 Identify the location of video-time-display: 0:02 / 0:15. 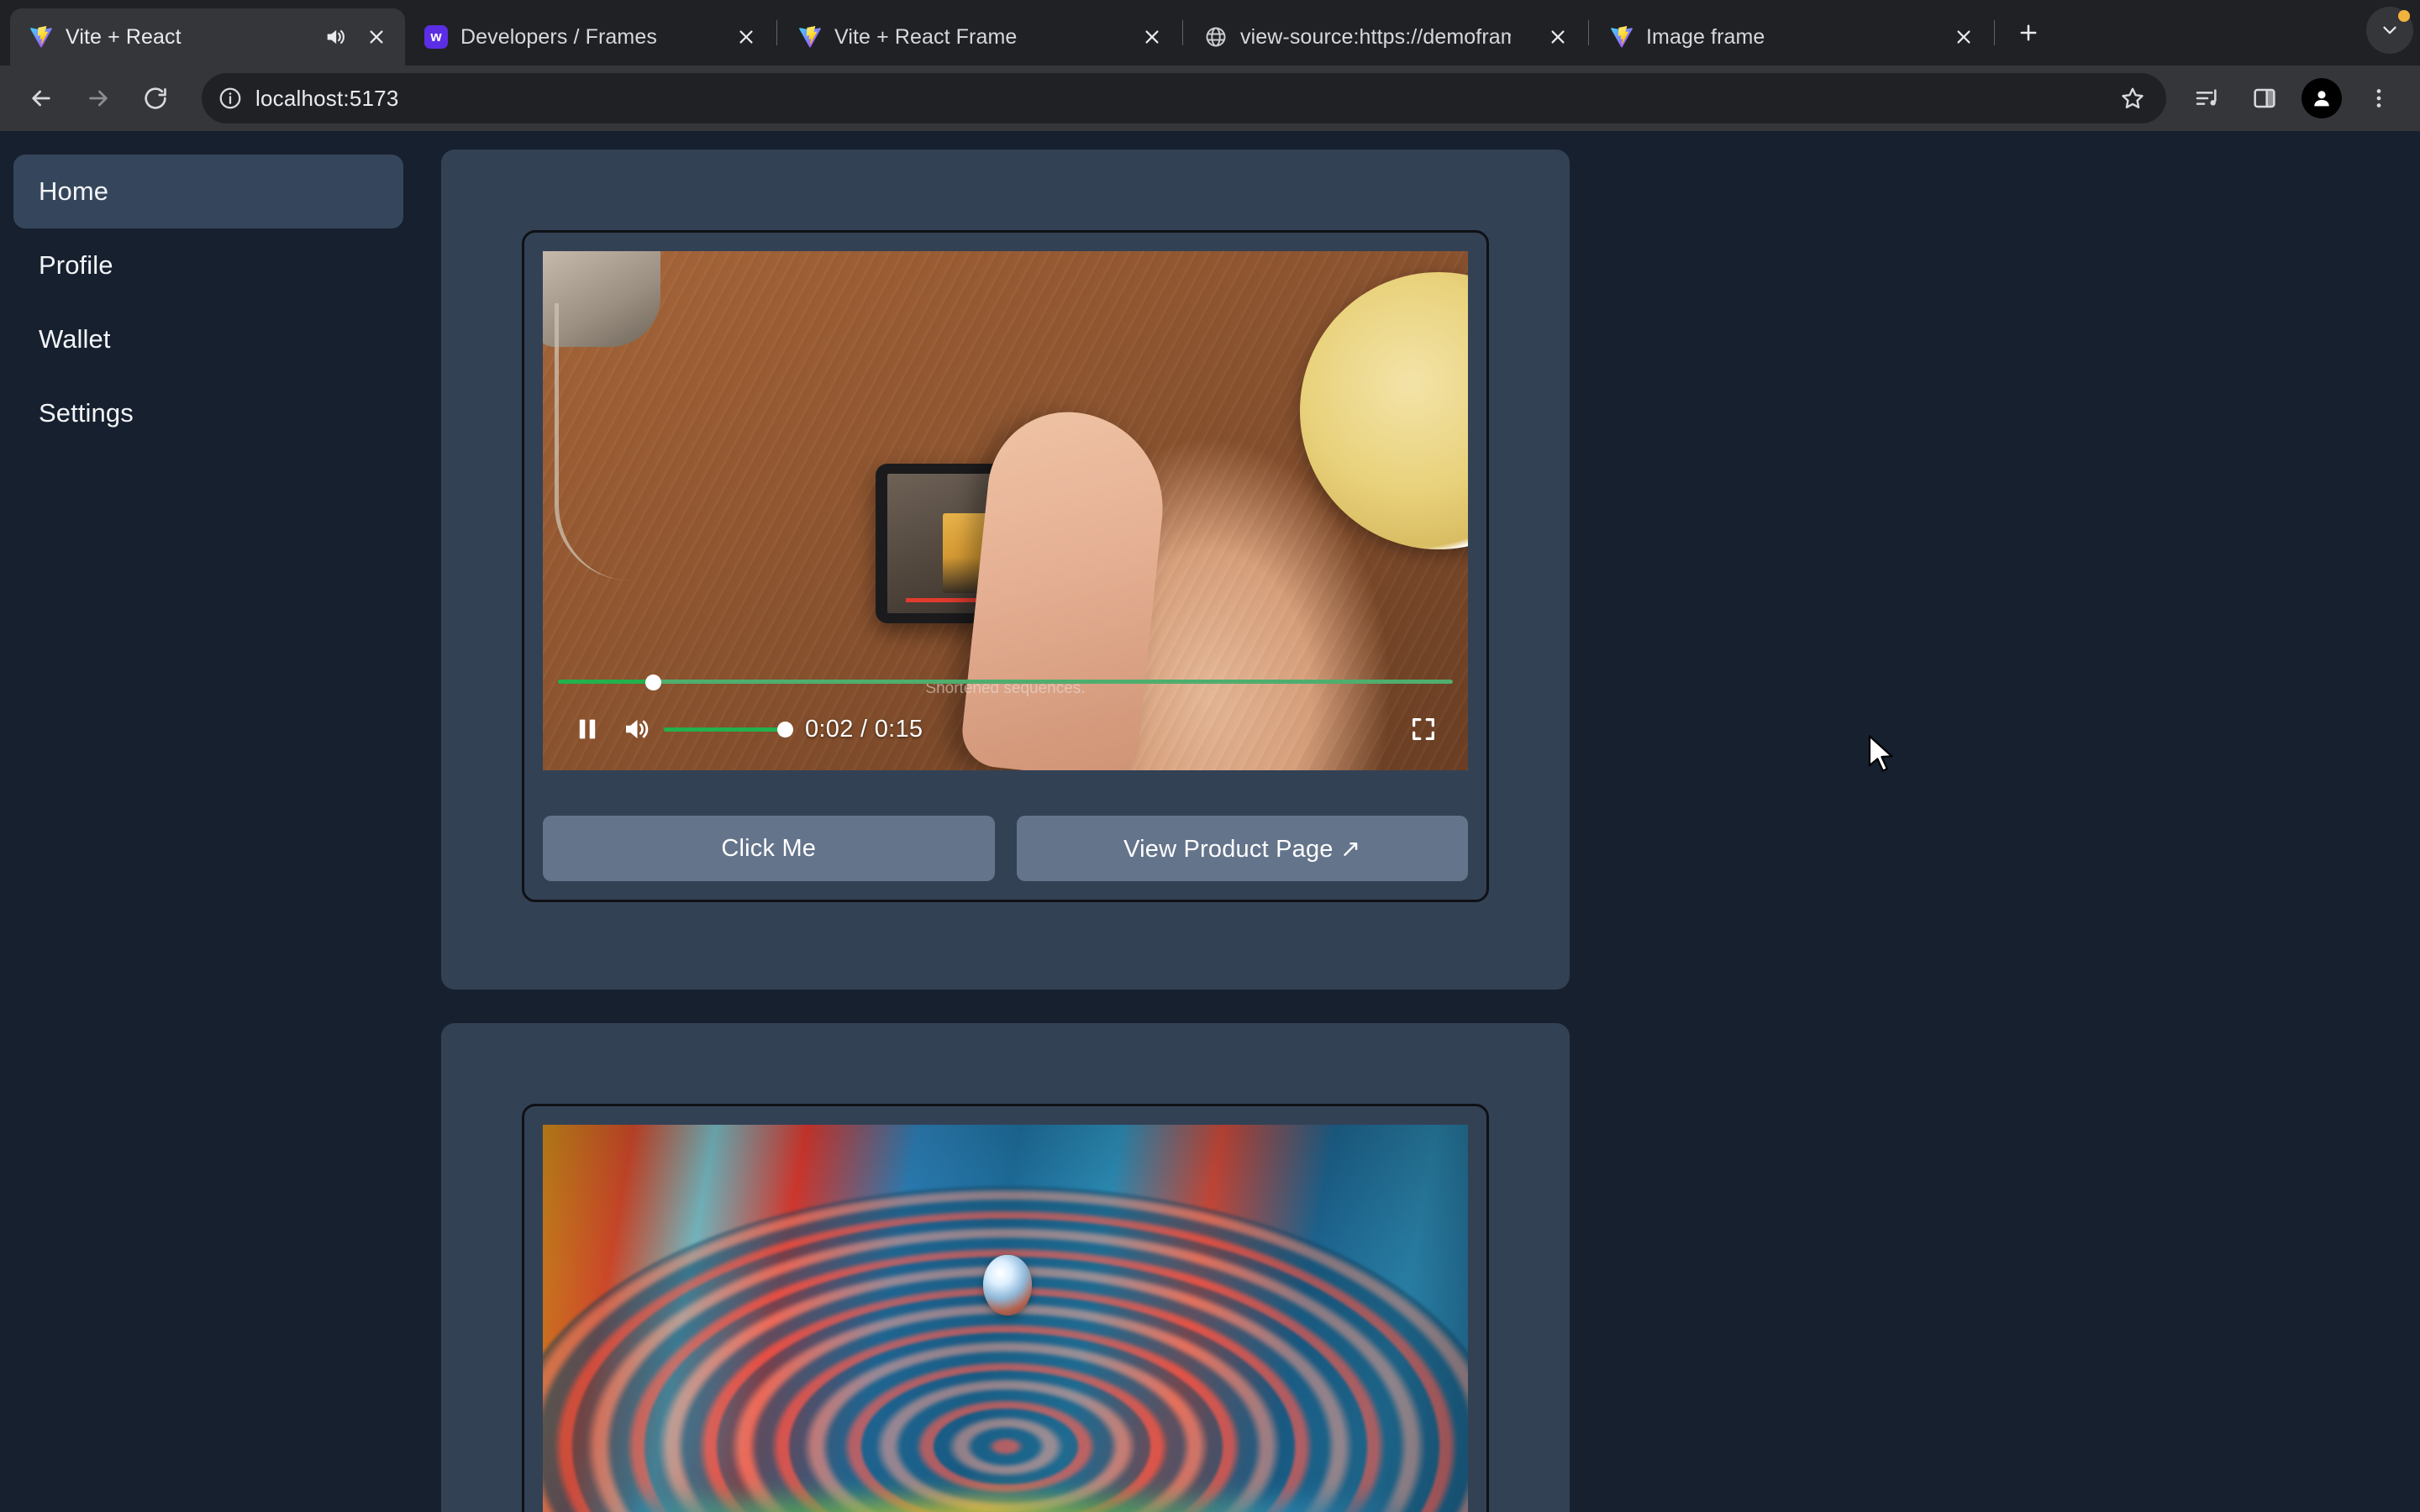
(864, 729).